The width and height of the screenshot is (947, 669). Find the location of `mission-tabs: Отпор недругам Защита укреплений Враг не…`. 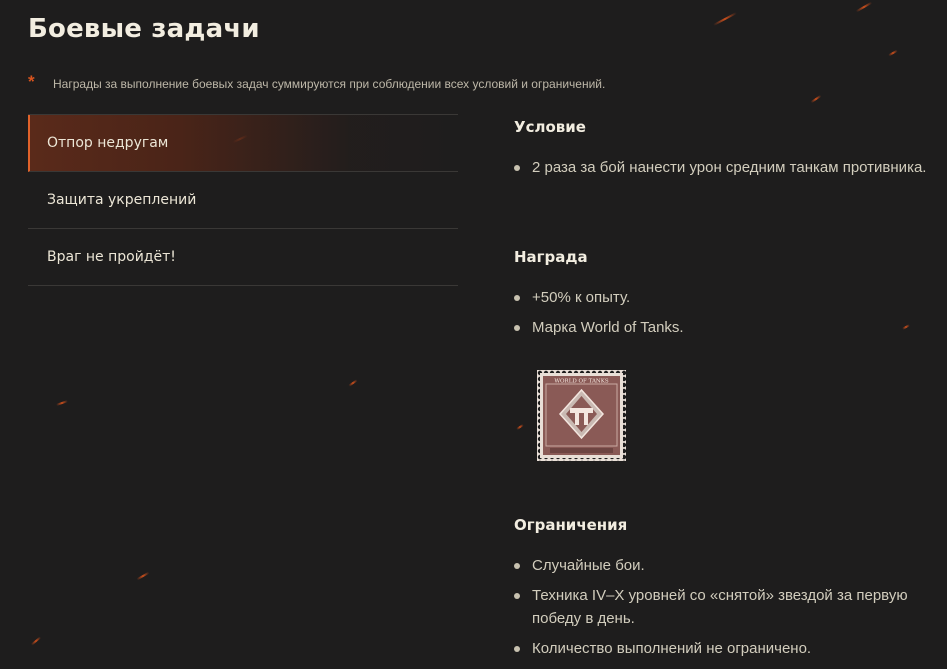

mission-tabs: Отпор недругам Защита укреплений Враг не… is located at coordinates (243, 200).